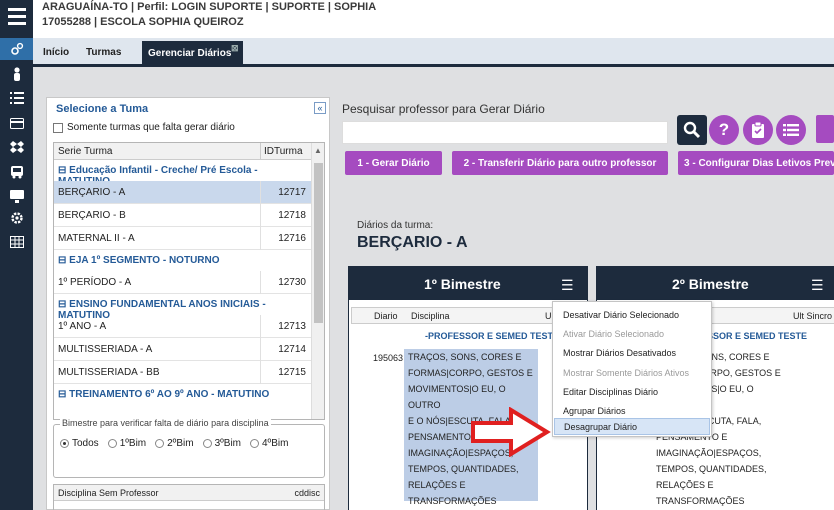  Describe the element at coordinates (104, 52) in the screenshot. I see `tab-turmas-label: Turmas` at that location.